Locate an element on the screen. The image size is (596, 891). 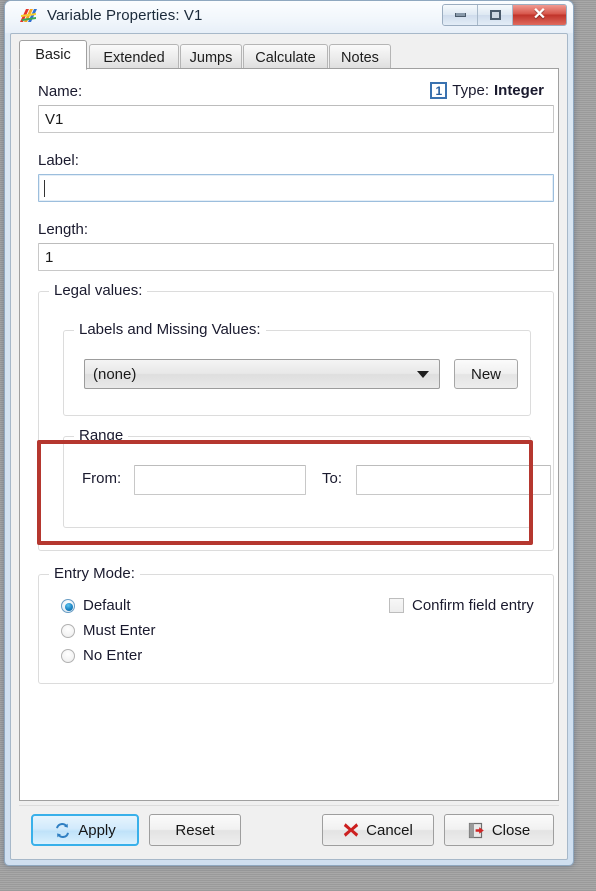
checkbox-confirm-field-entry: Confirm field entry is located at coordinates (461, 605).